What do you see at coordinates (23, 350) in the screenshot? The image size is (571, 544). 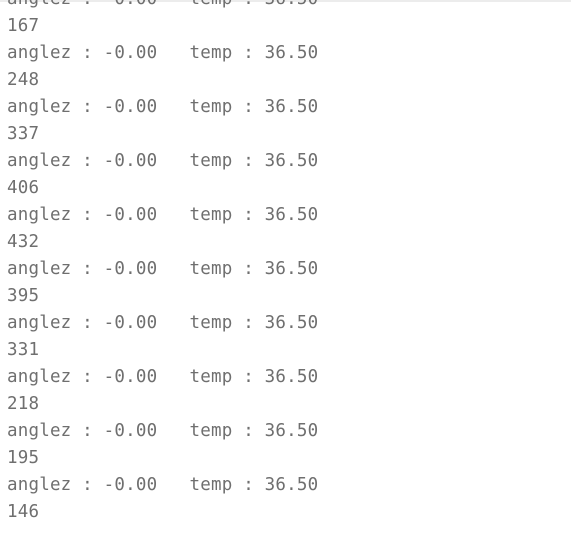 I see `output-line: 331` at bounding box center [23, 350].